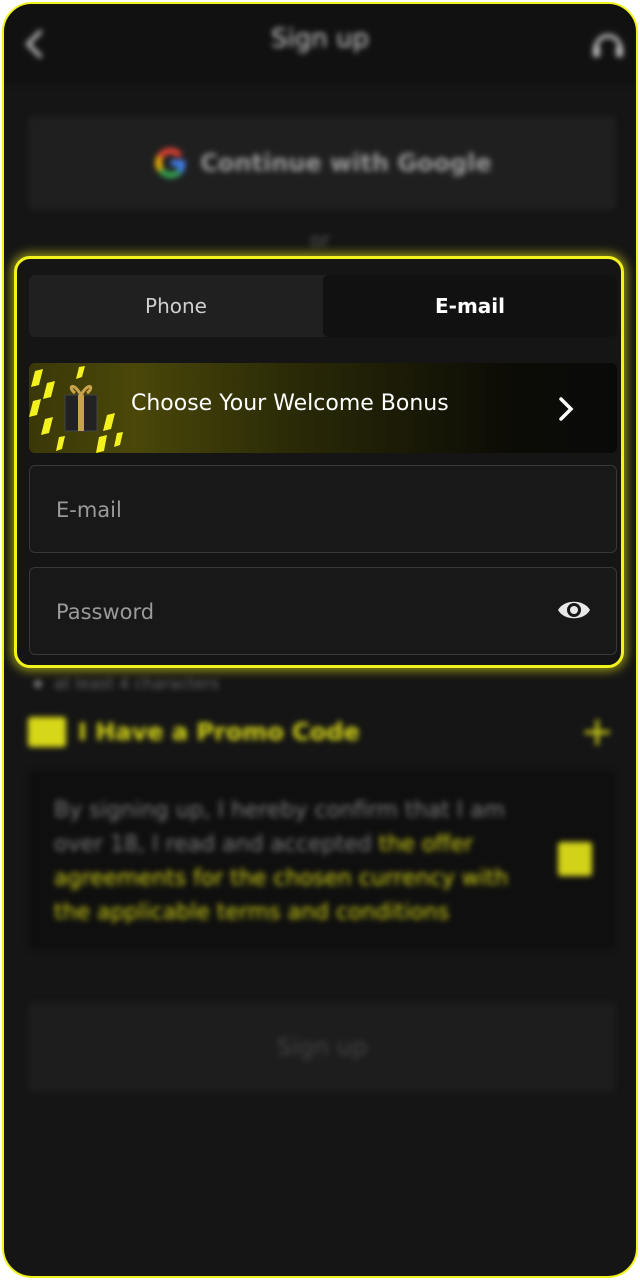 The height and width of the screenshot is (1280, 640). Describe the element at coordinates (597, 732) in the screenshot. I see `plus-icon: +` at that location.